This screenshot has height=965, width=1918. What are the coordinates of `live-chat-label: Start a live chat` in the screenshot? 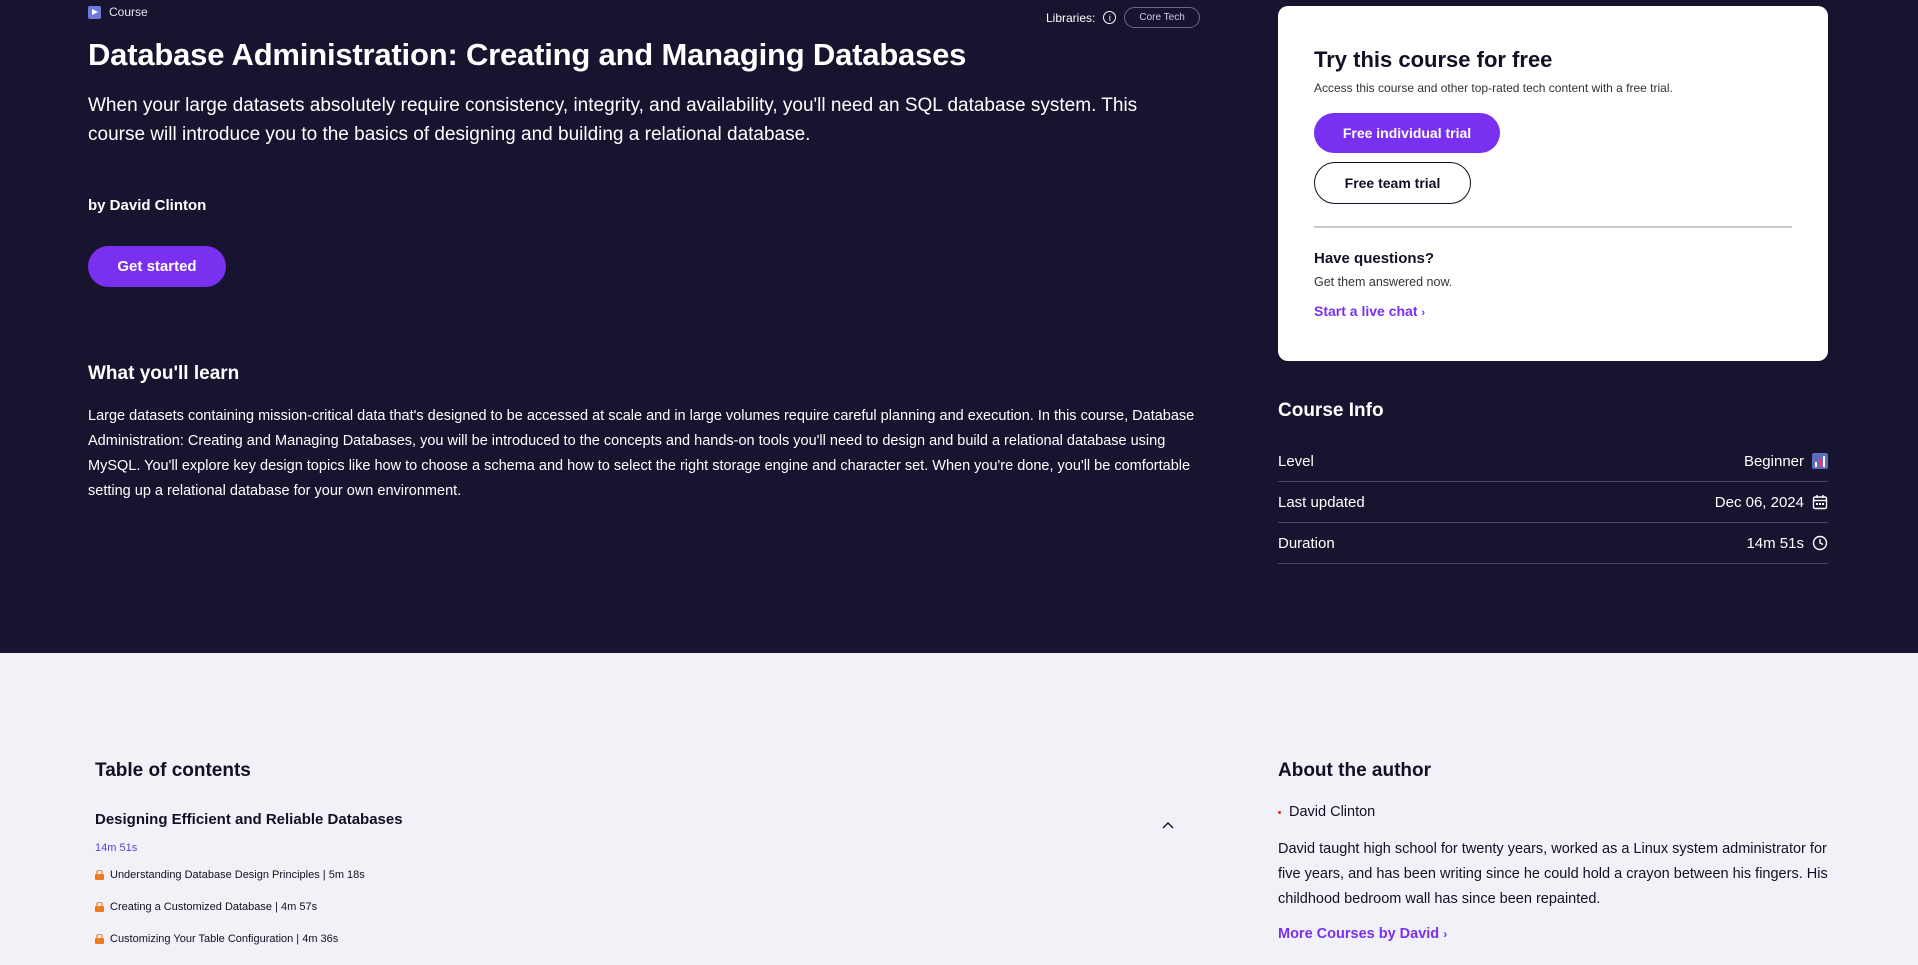 It's located at (1366, 311).